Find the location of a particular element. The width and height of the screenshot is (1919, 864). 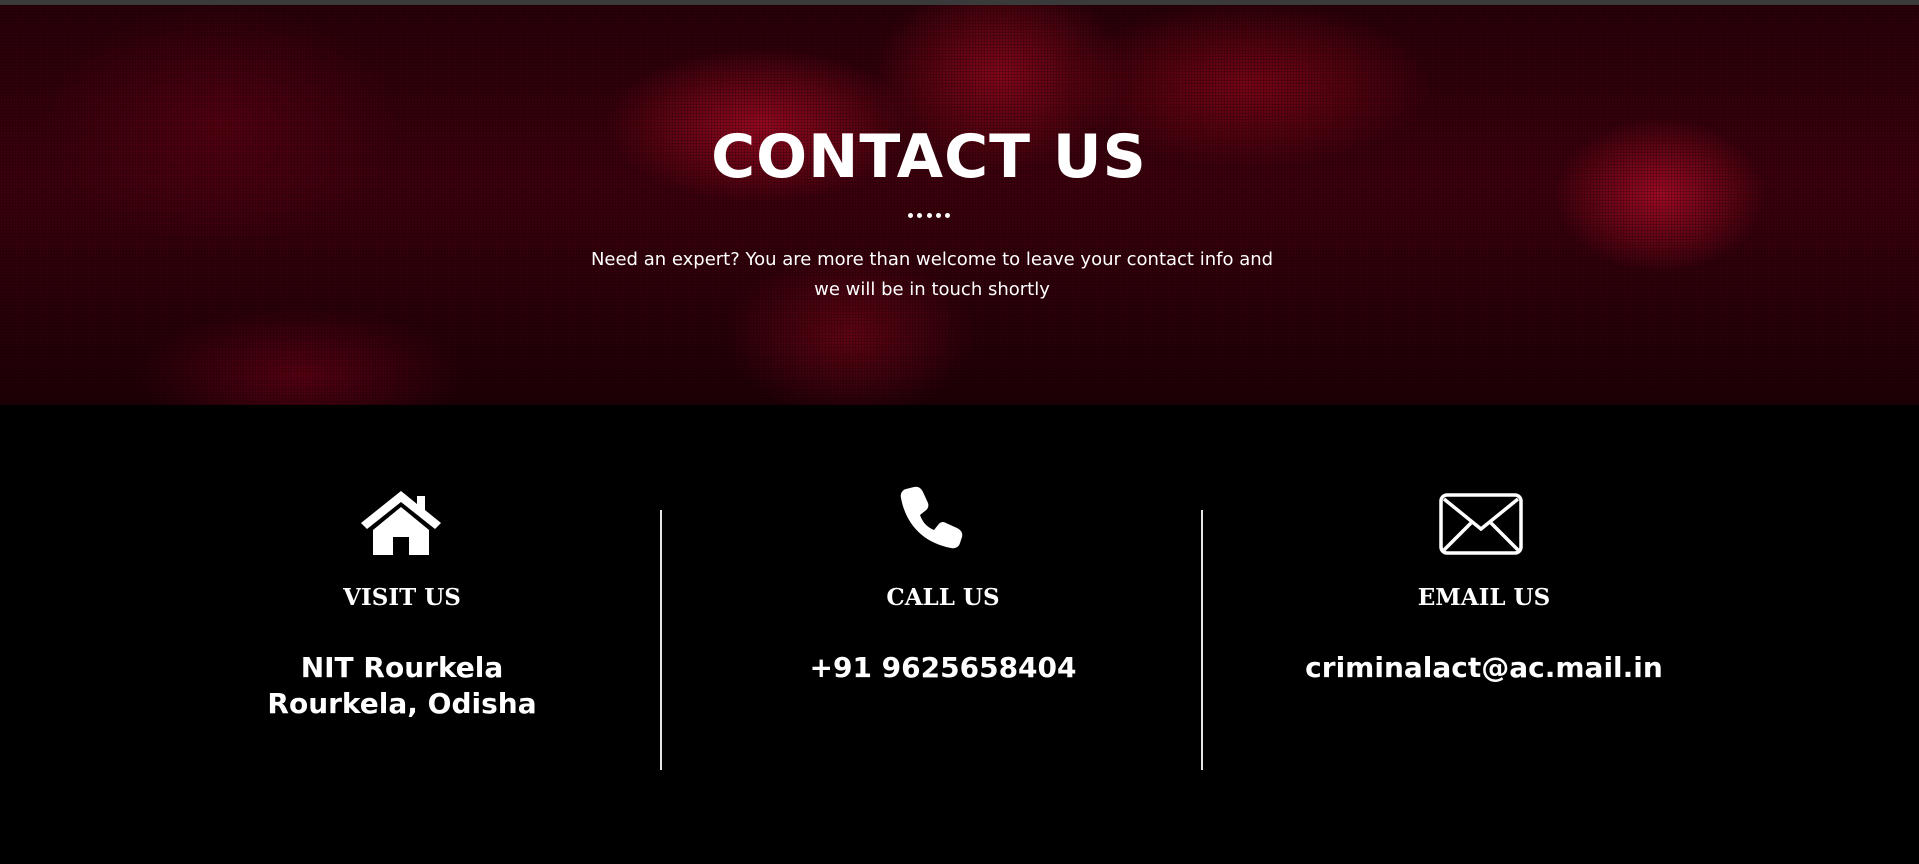

phone-number: +91 9625658404 is located at coordinates (943, 668).